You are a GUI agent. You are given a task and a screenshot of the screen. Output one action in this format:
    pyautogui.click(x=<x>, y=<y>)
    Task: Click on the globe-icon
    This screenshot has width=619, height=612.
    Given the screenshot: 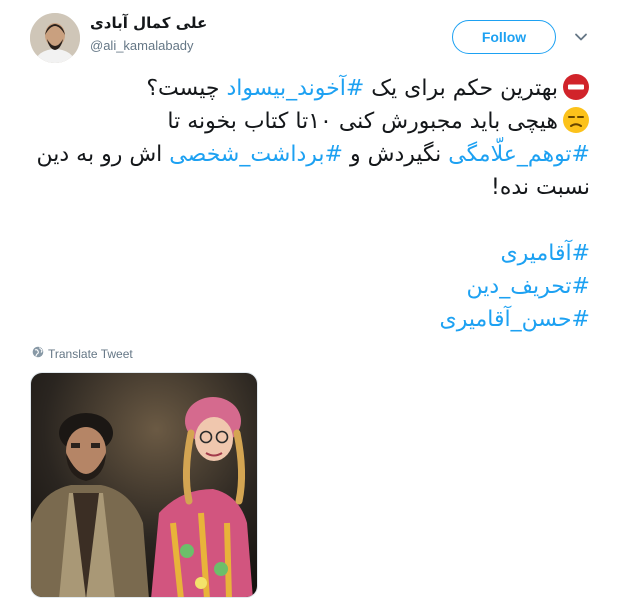 What is the action you would take?
    pyautogui.click(x=38, y=353)
    